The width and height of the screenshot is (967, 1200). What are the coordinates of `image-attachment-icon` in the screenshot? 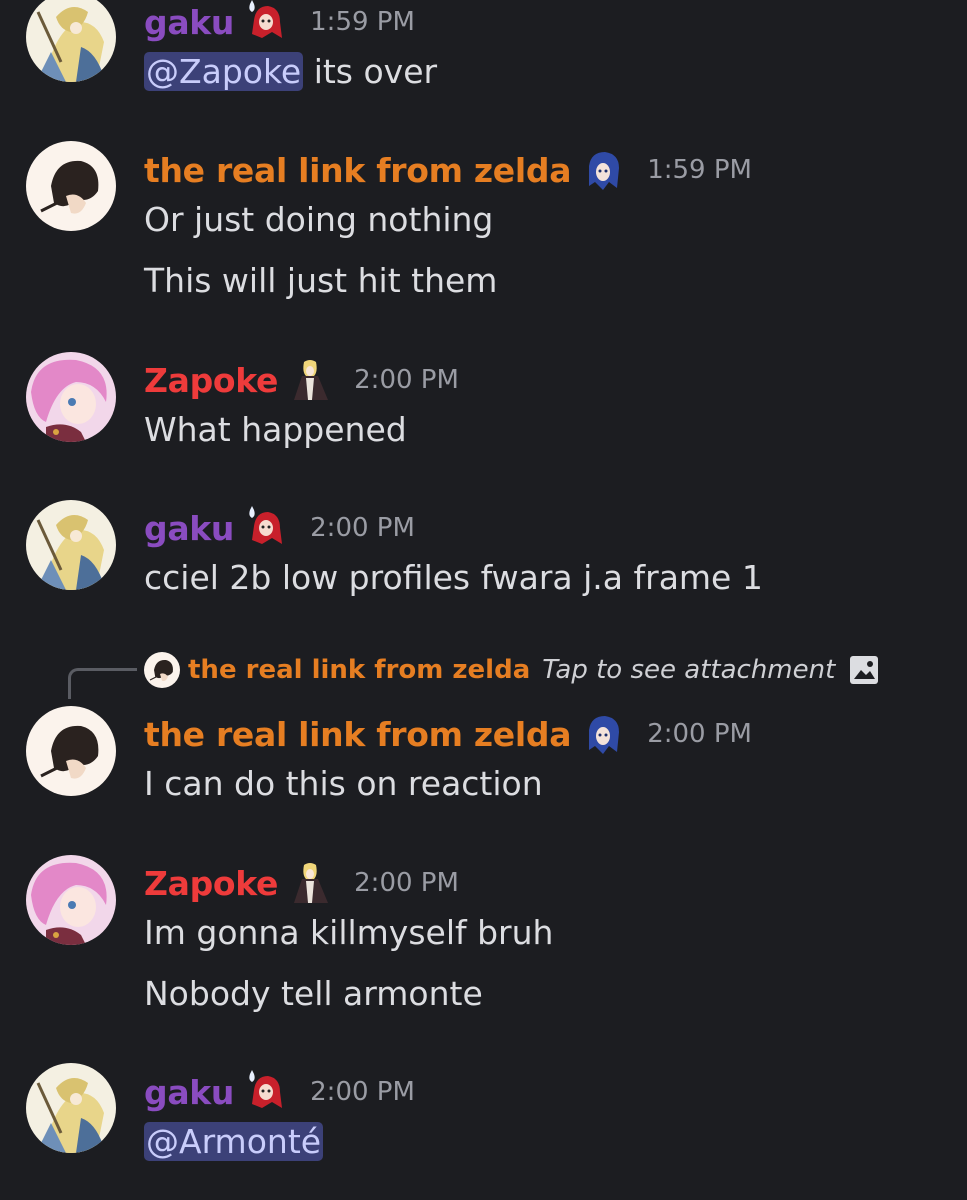 It's located at (864, 670).